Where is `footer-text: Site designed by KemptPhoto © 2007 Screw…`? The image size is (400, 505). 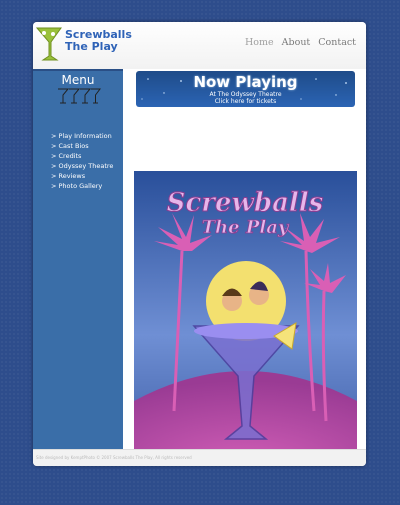
footer-text: Site designed by KemptPhoto © 2007 Screw… is located at coordinates (114, 457).